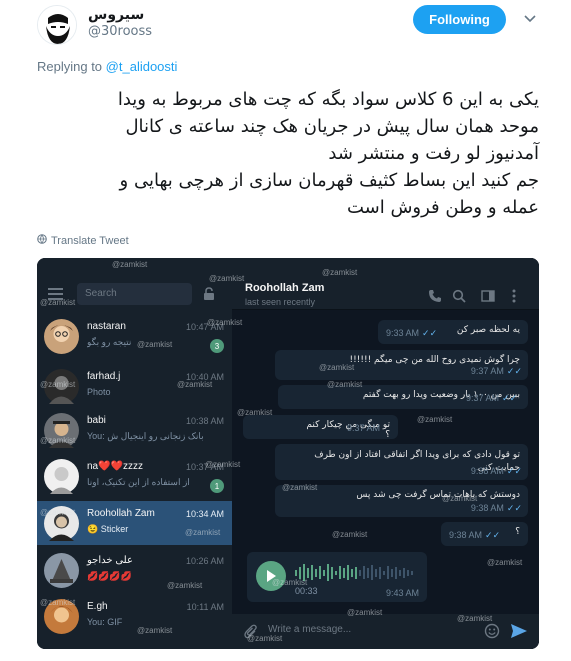 This screenshot has width=571, height=661. What do you see at coordinates (106, 326) in the screenshot?
I see `chat-name: nastaran` at bounding box center [106, 326].